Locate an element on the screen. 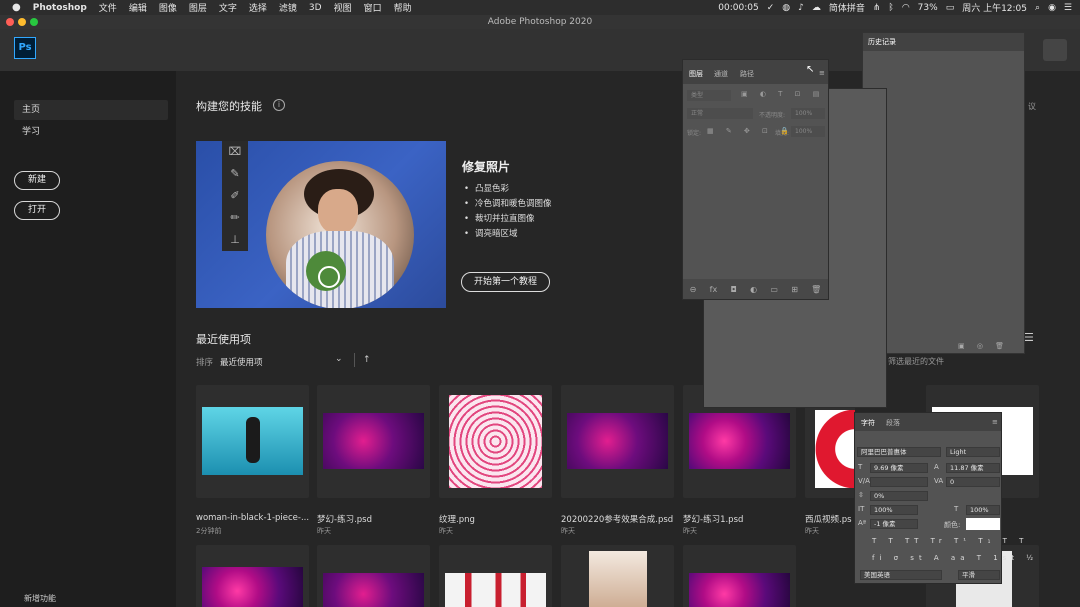 This screenshot has height=607, width=1080. list-view-icon: ☰ is located at coordinates (1029, 337).